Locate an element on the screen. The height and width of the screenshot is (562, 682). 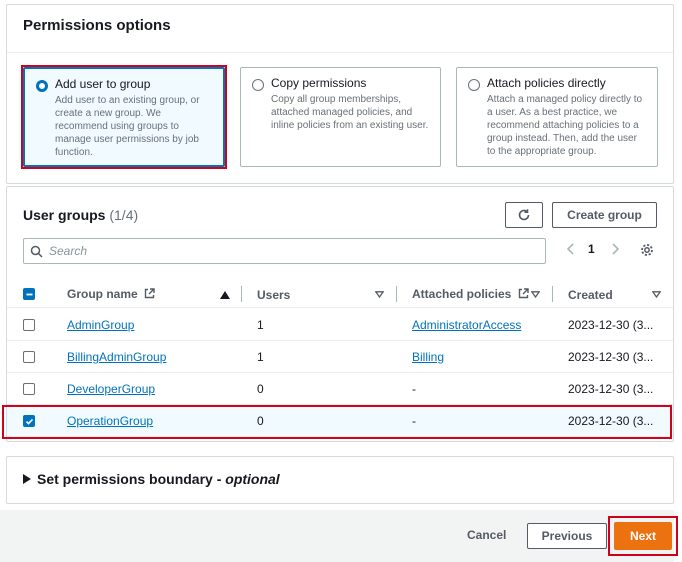
option-title: Attach policies directly is located at coordinates (546, 83).